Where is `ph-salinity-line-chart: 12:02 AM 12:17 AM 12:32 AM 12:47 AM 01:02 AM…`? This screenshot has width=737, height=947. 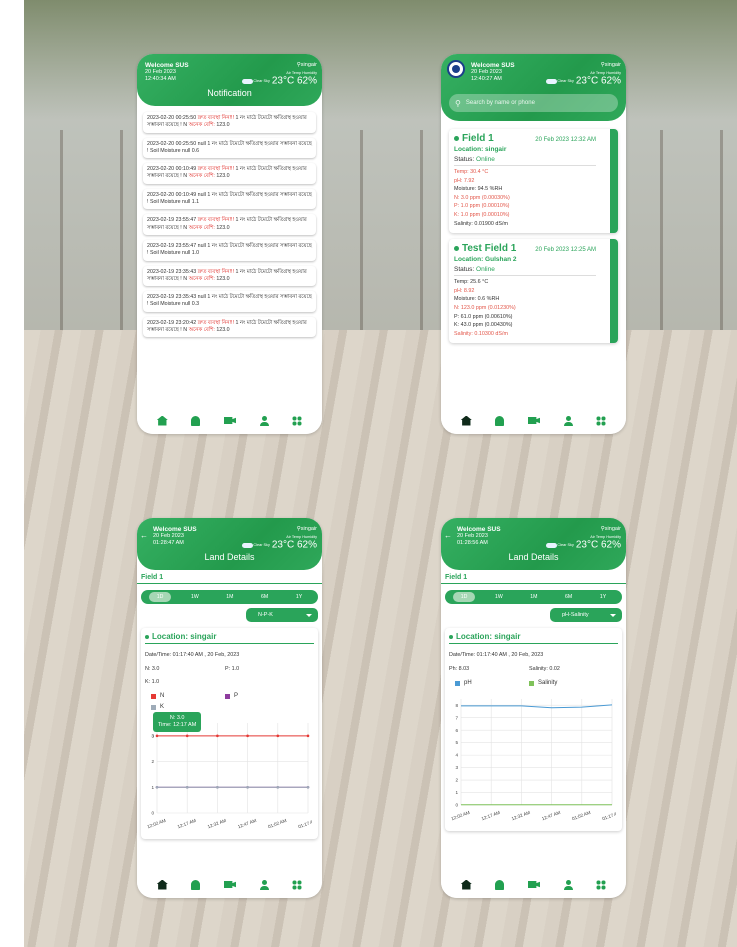
ph-salinity-line-chart: 12:02 AM 12:17 AM 12:32 AM 12:47 AM 01:02 AM… is located at coordinates (532, 760).